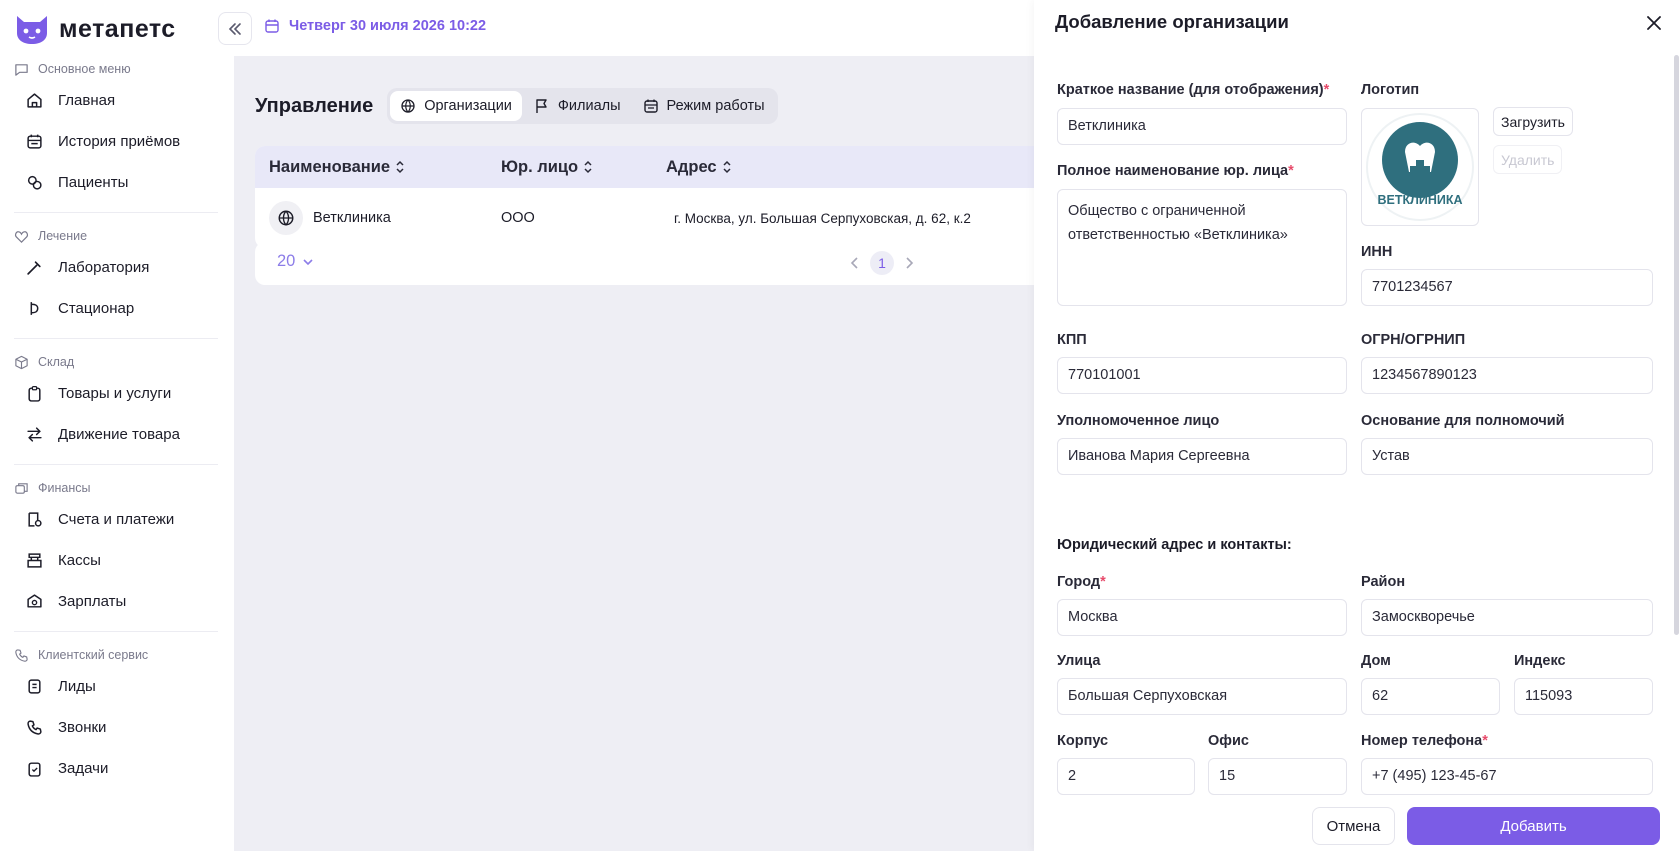 Image resolution: width=1680 pixels, height=851 pixels. What do you see at coordinates (1533, 826) in the screenshot?
I see `add-button: Добавить` at bounding box center [1533, 826].